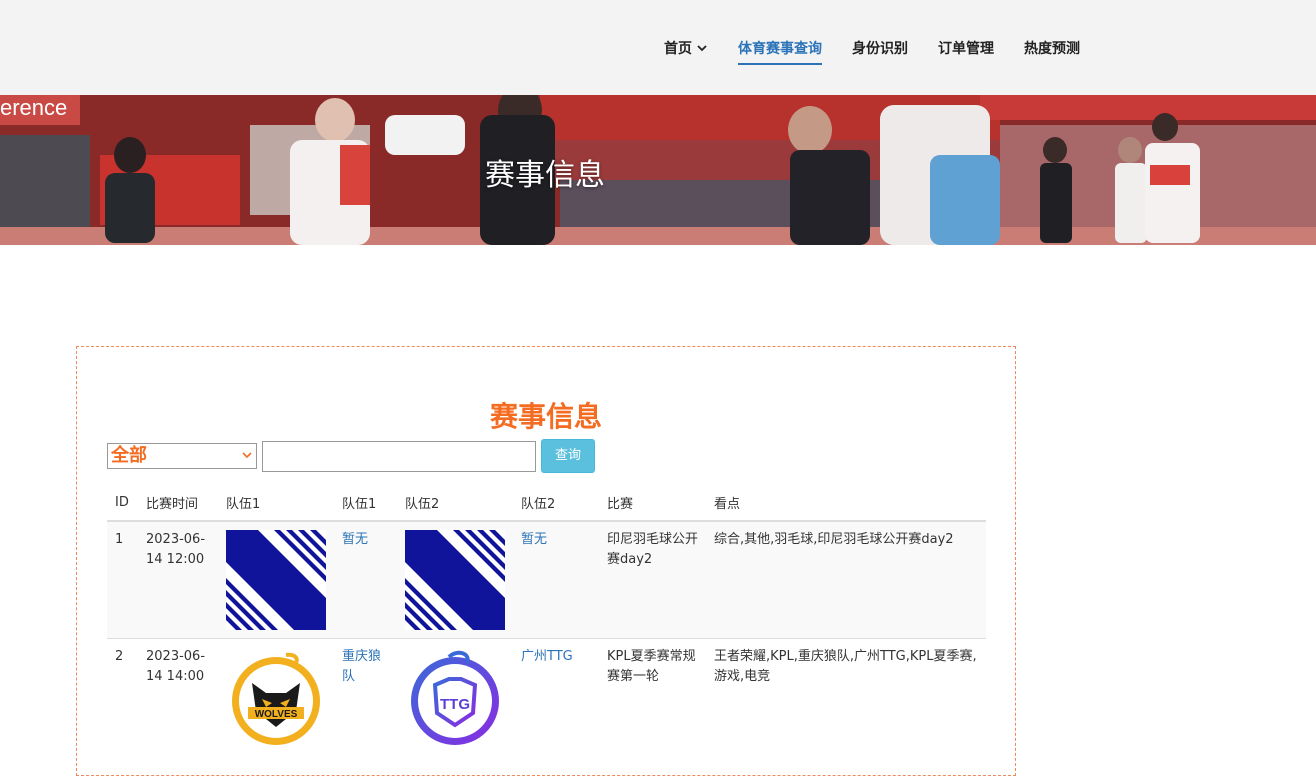 The width and height of the screenshot is (1316, 776). What do you see at coordinates (122, 579) in the screenshot?
I see `cell-id: 1` at bounding box center [122, 579].